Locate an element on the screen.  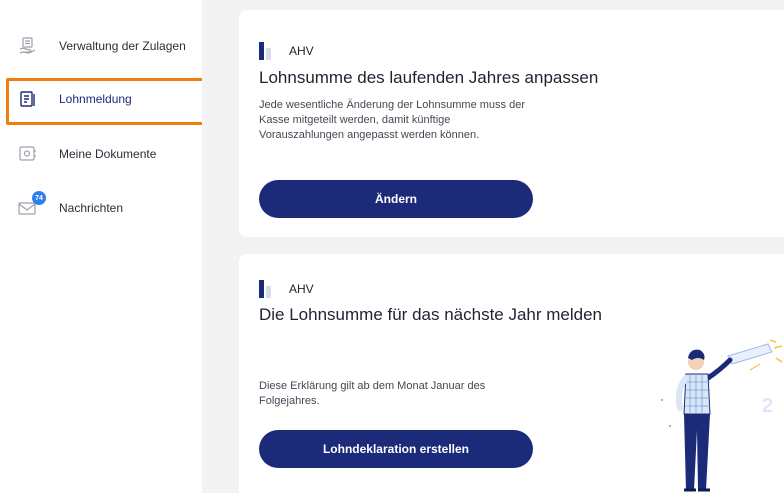
person-writing-illustration-icon: 2 is located at coordinates (721, 415).